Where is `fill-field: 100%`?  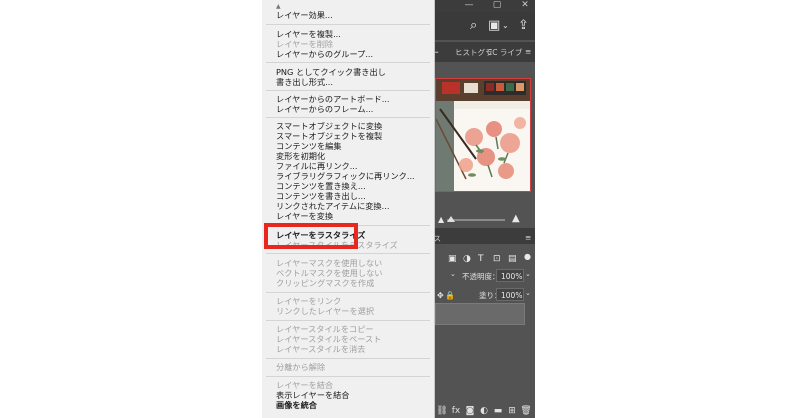 fill-field: 100% is located at coordinates (510, 294).